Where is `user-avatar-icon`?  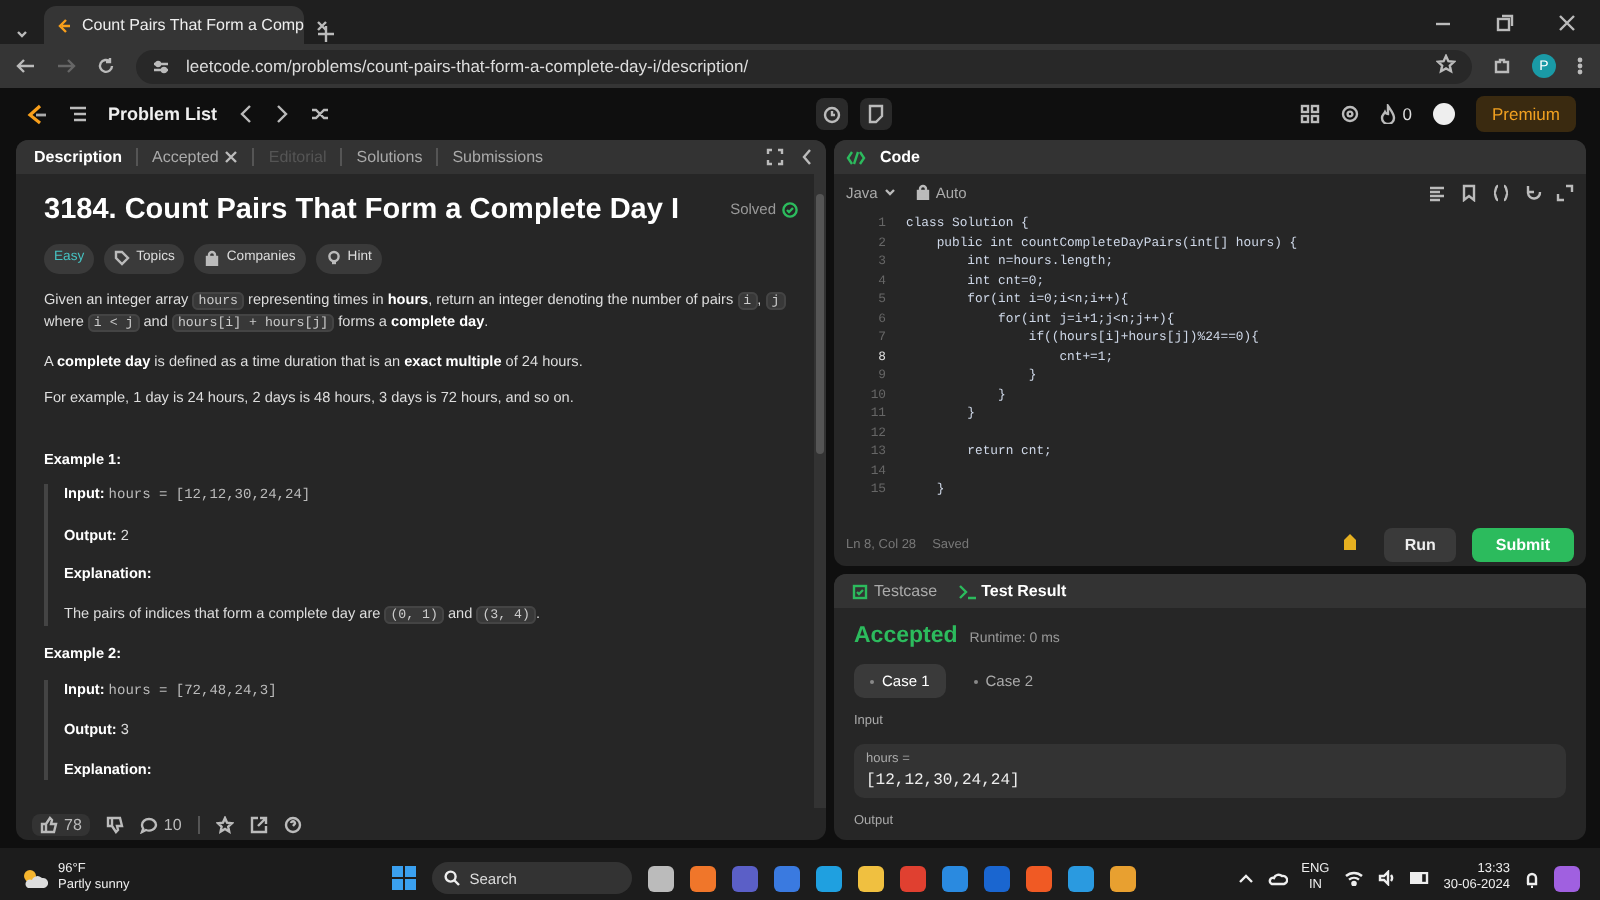
user-avatar-icon is located at coordinates (1443, 114).